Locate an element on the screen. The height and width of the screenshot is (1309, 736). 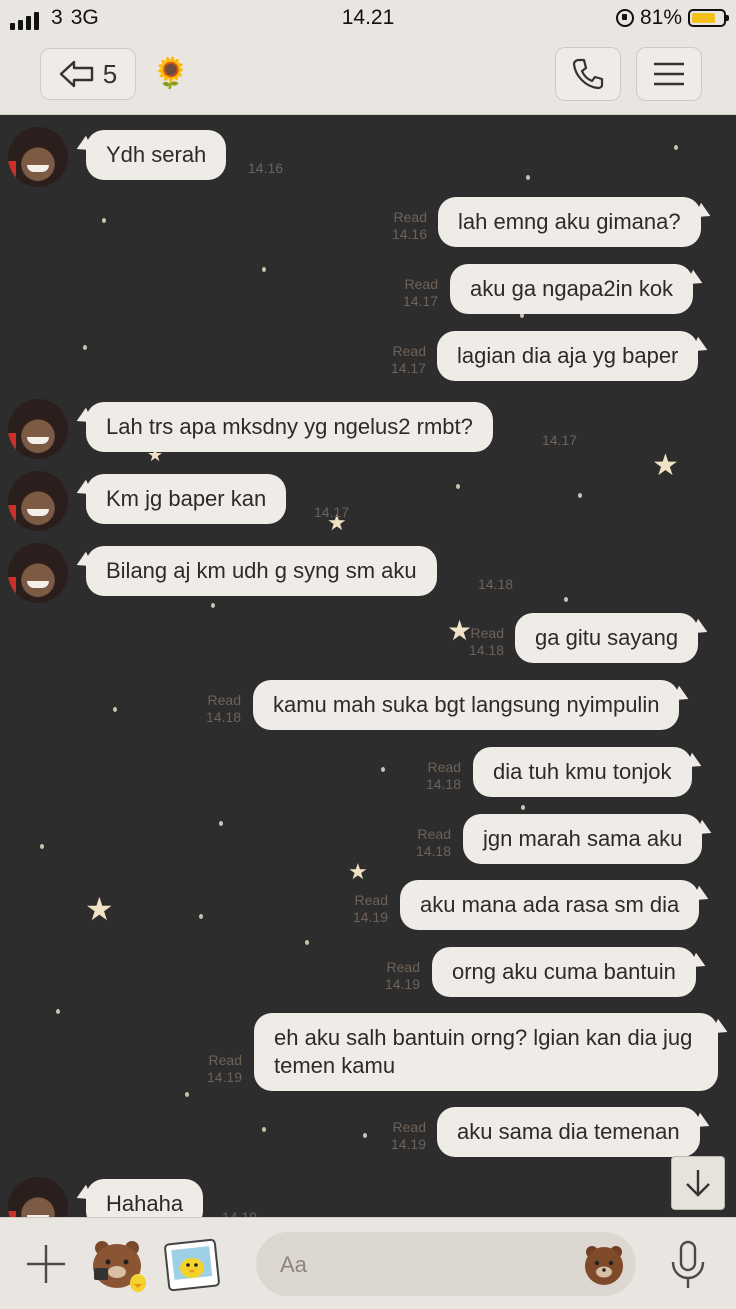
message-time: 14.16 is located at coordinates (266, 168).